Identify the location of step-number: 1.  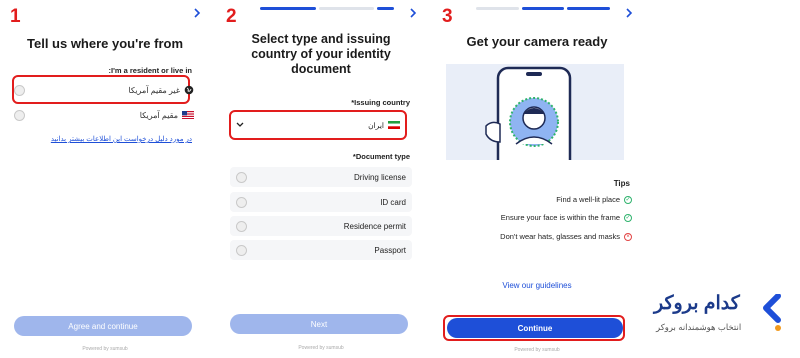
(15, 16).